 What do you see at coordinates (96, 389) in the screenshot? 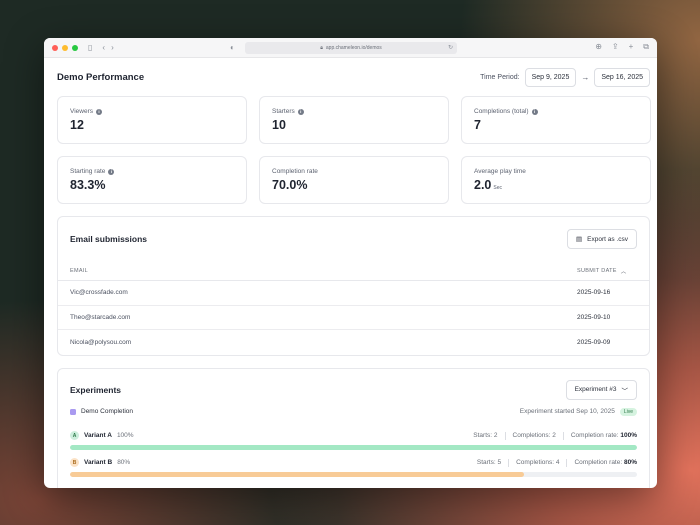
I see `experiments-title: Experiments` at bounding box center [96, 389].